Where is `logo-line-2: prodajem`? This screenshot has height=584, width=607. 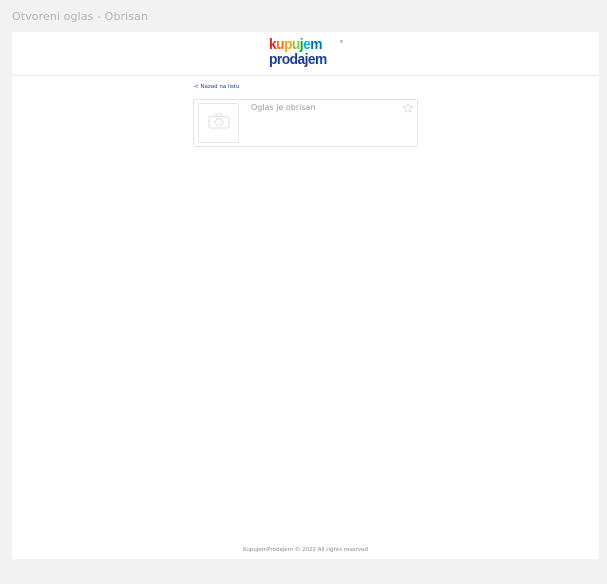
logo-line-2: prodajem is located at coordinates (303, 59).